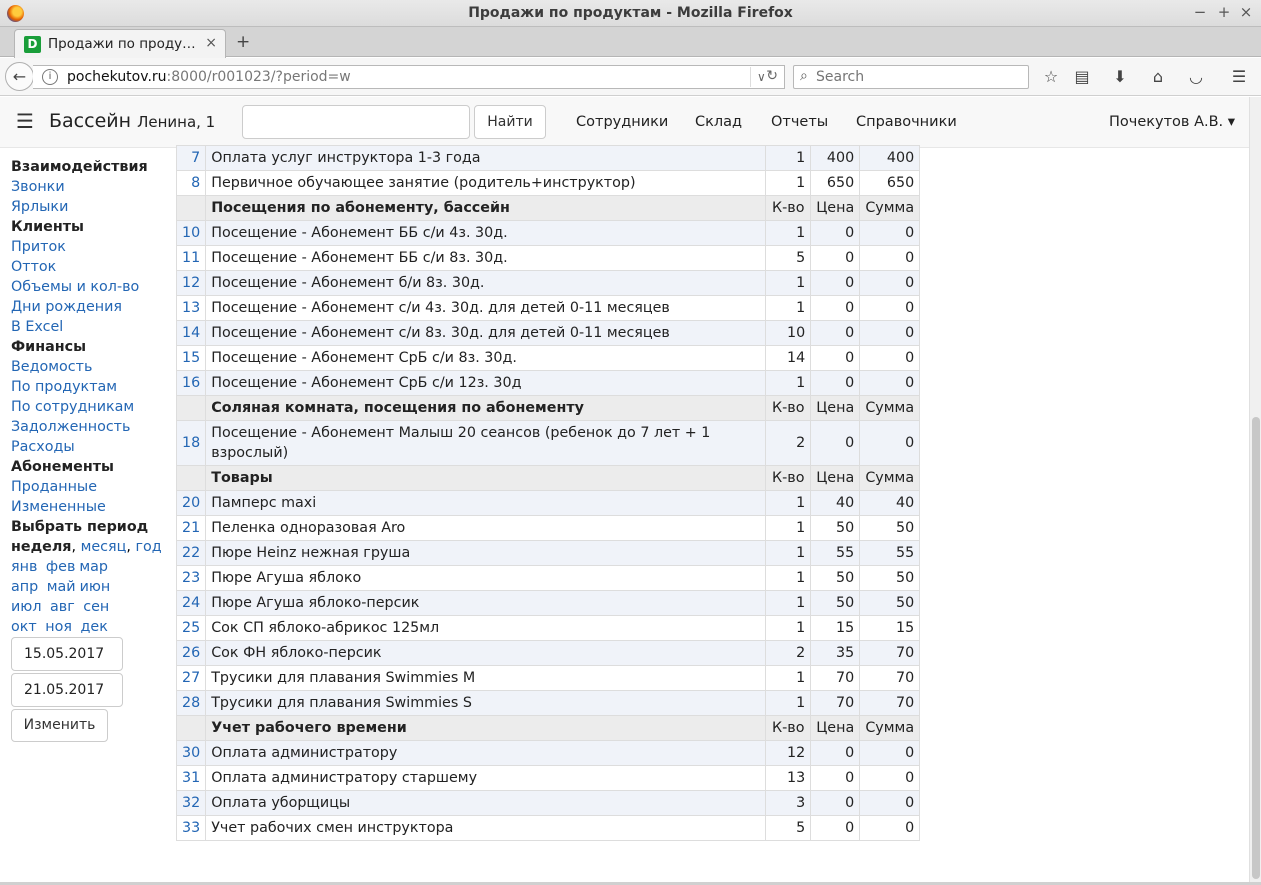 The height and width of the screenshot is (885, 1261). I want to click on maximize-icon: +, so click(1224, 12).